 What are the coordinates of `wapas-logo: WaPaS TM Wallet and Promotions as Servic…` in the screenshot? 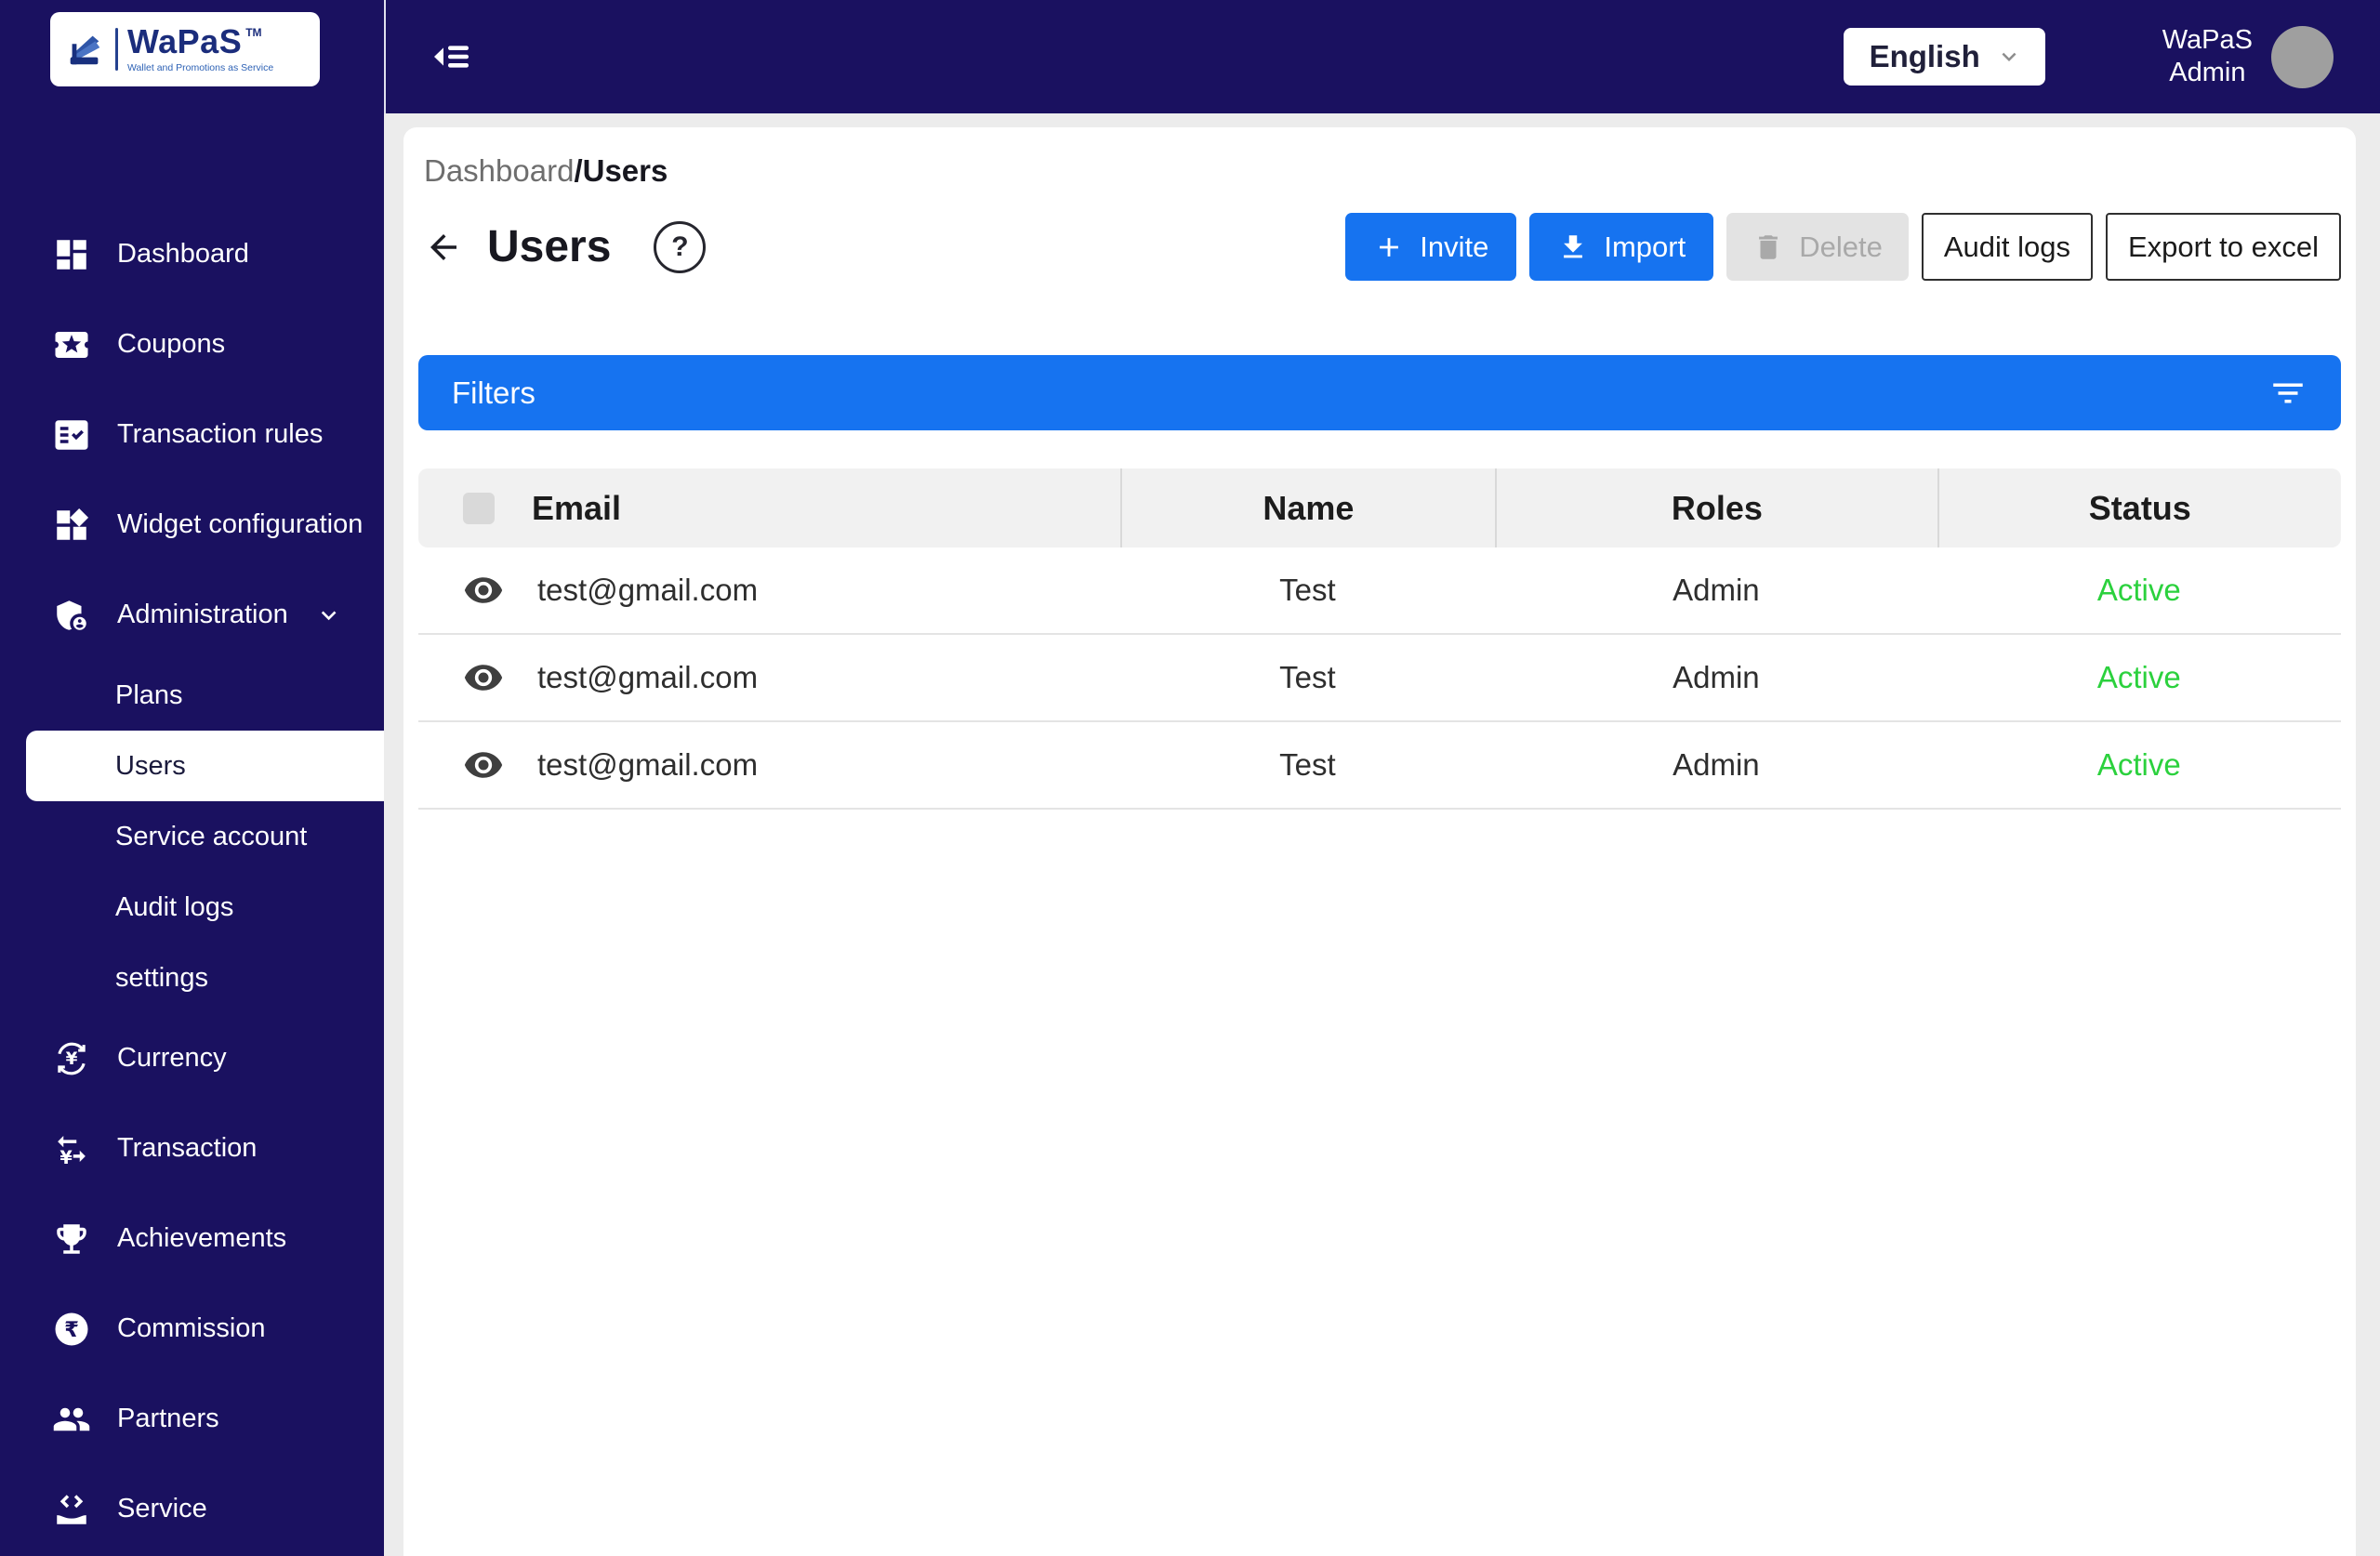 It's located at (185, 49).